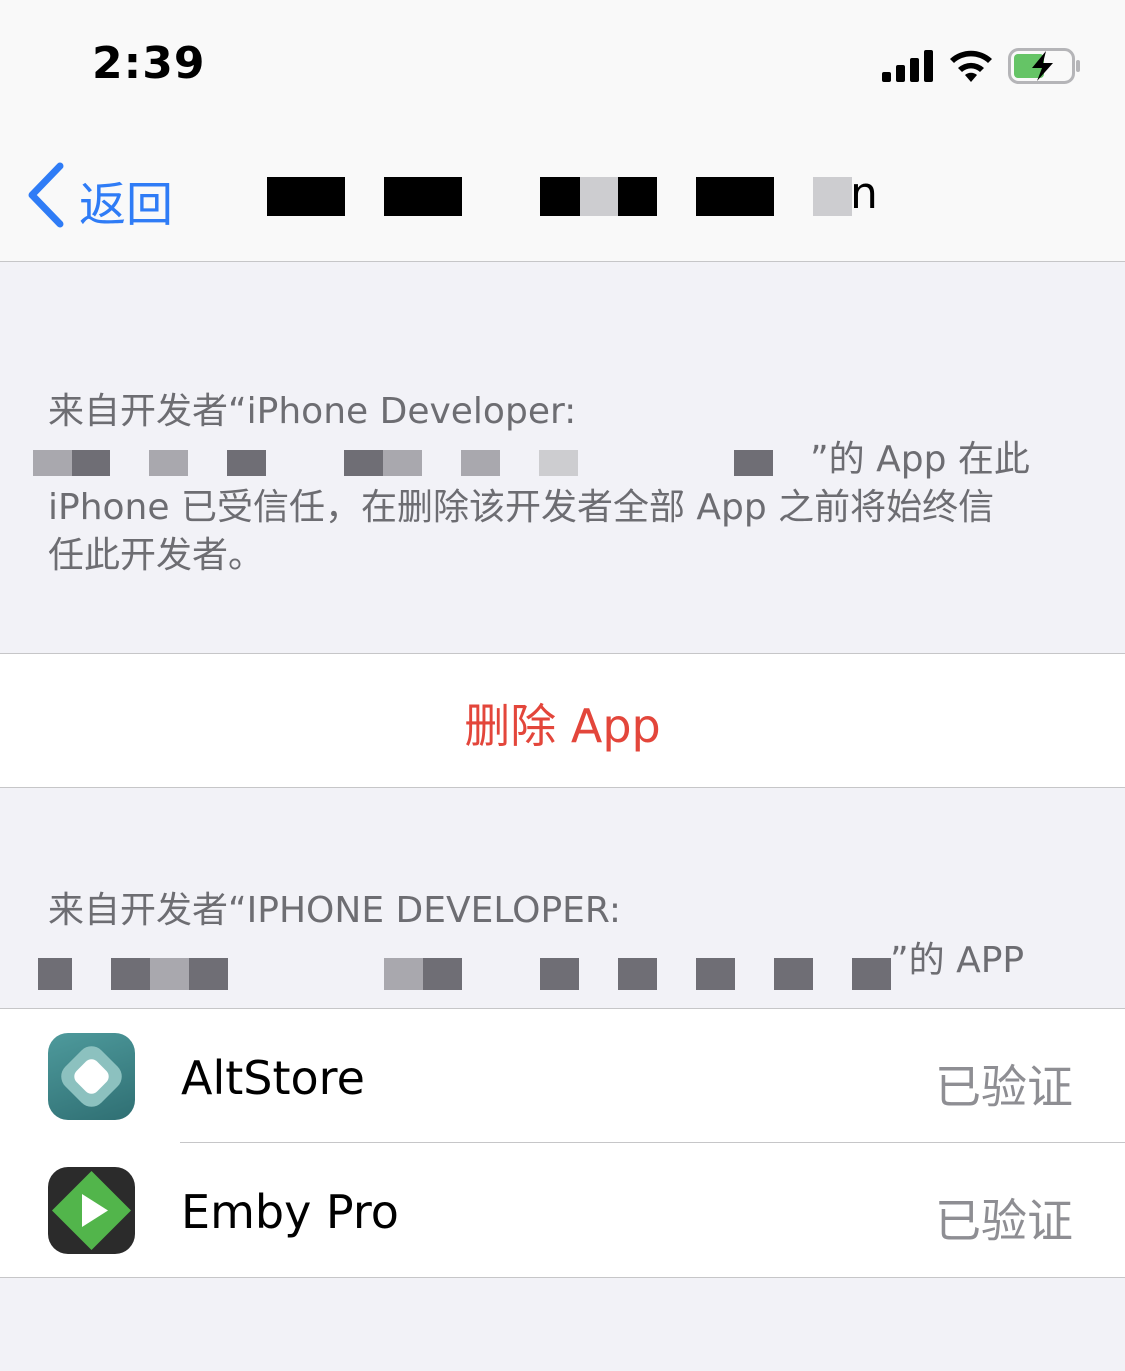 This screenshot has width=1125, height=1371. What do you see at coordinates (156, 555) in the screenshot?
I see `trust-line-4: 任此开发者。` at bounding box center [156, 555].